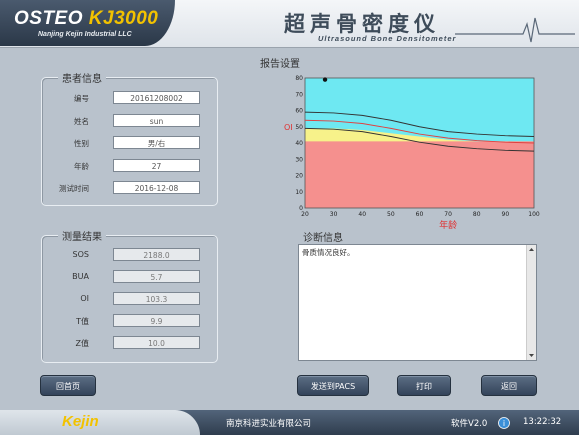 The height and width of the screenshot is (435, 579). What do you see at coordinates (81, 143) in the screenshot?
I see `field-label: 性别` at bounding box center [81, 143].